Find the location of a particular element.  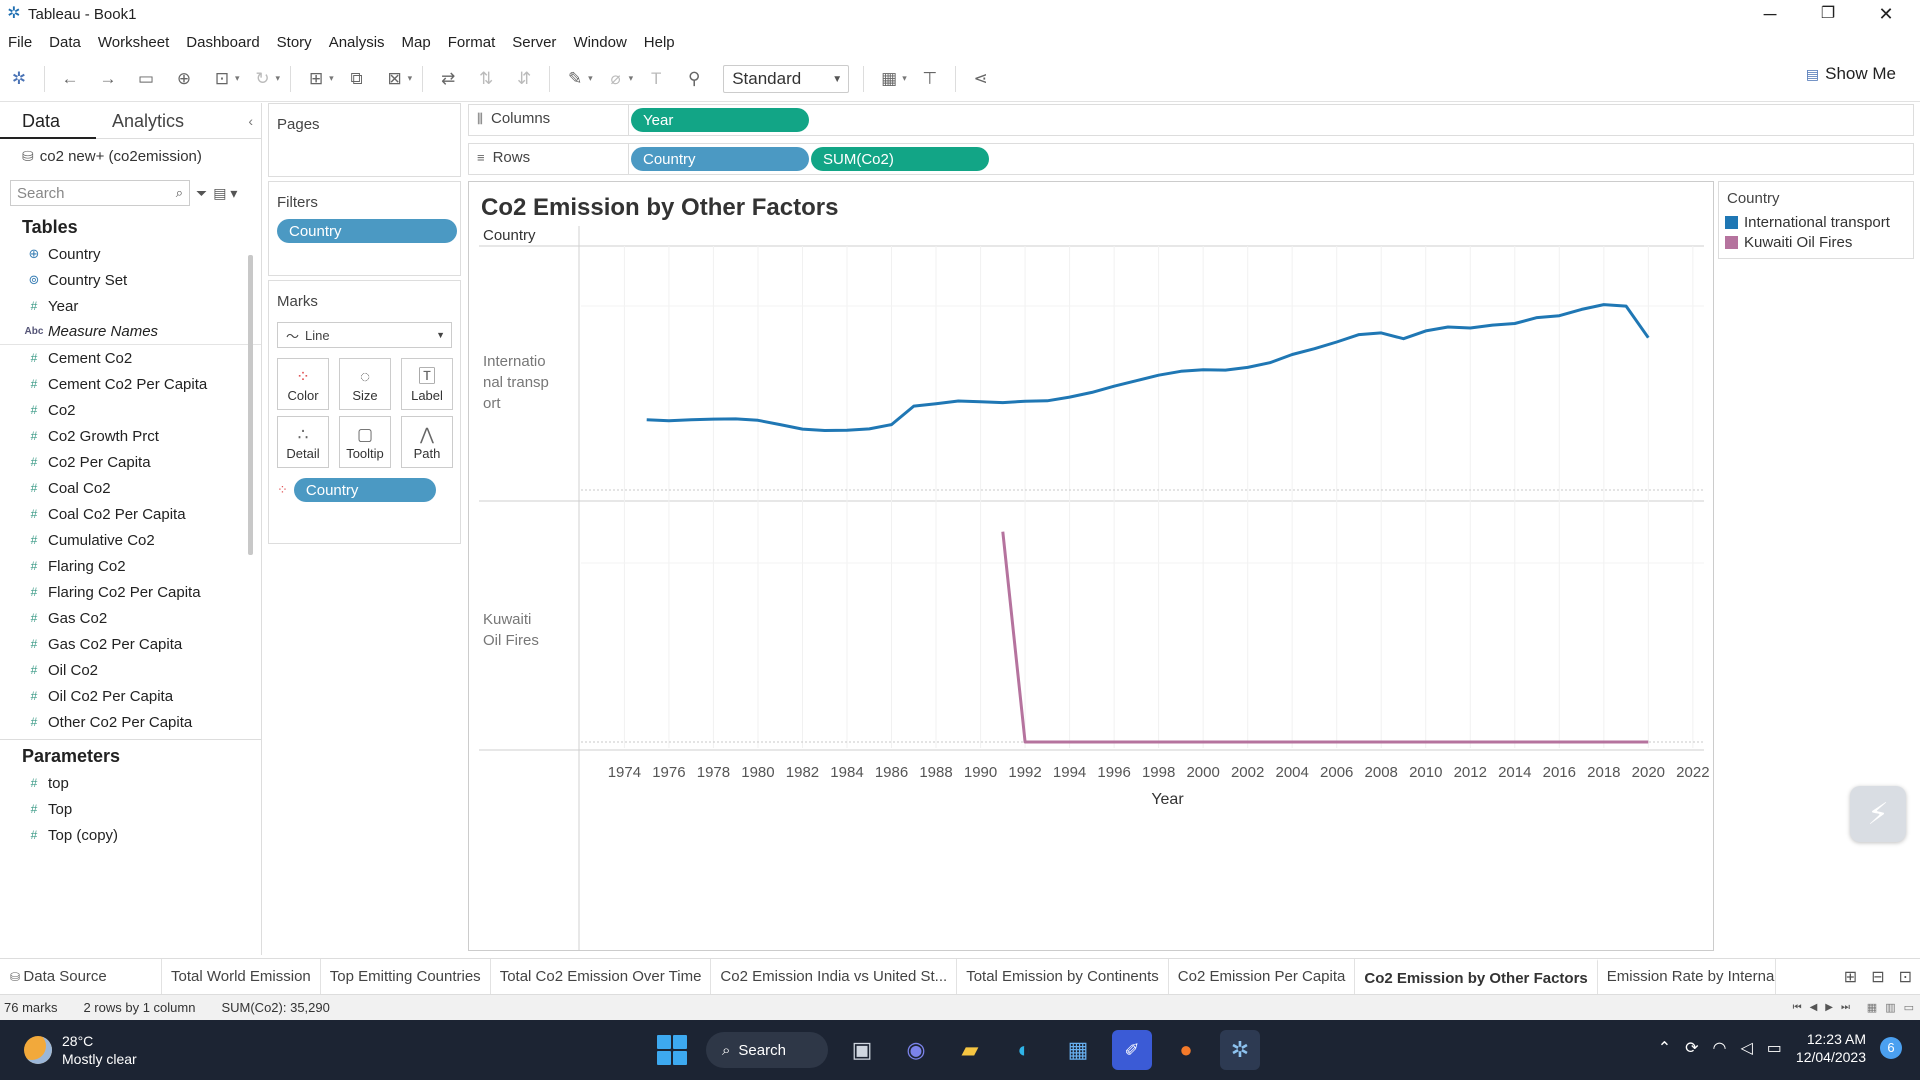

refresh-icon: ↻ is located at coordinates (263, 79).